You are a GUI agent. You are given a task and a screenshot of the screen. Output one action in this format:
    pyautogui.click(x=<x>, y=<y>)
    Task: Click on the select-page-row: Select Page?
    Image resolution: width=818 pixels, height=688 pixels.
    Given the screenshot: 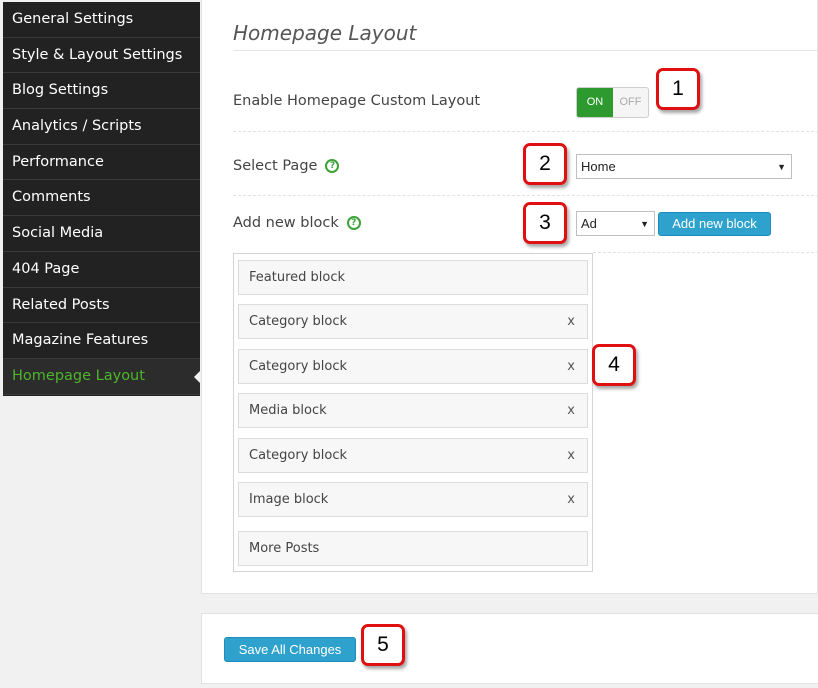 What is the action you would take?
    pyautogui.click(x=286, y=166)
    